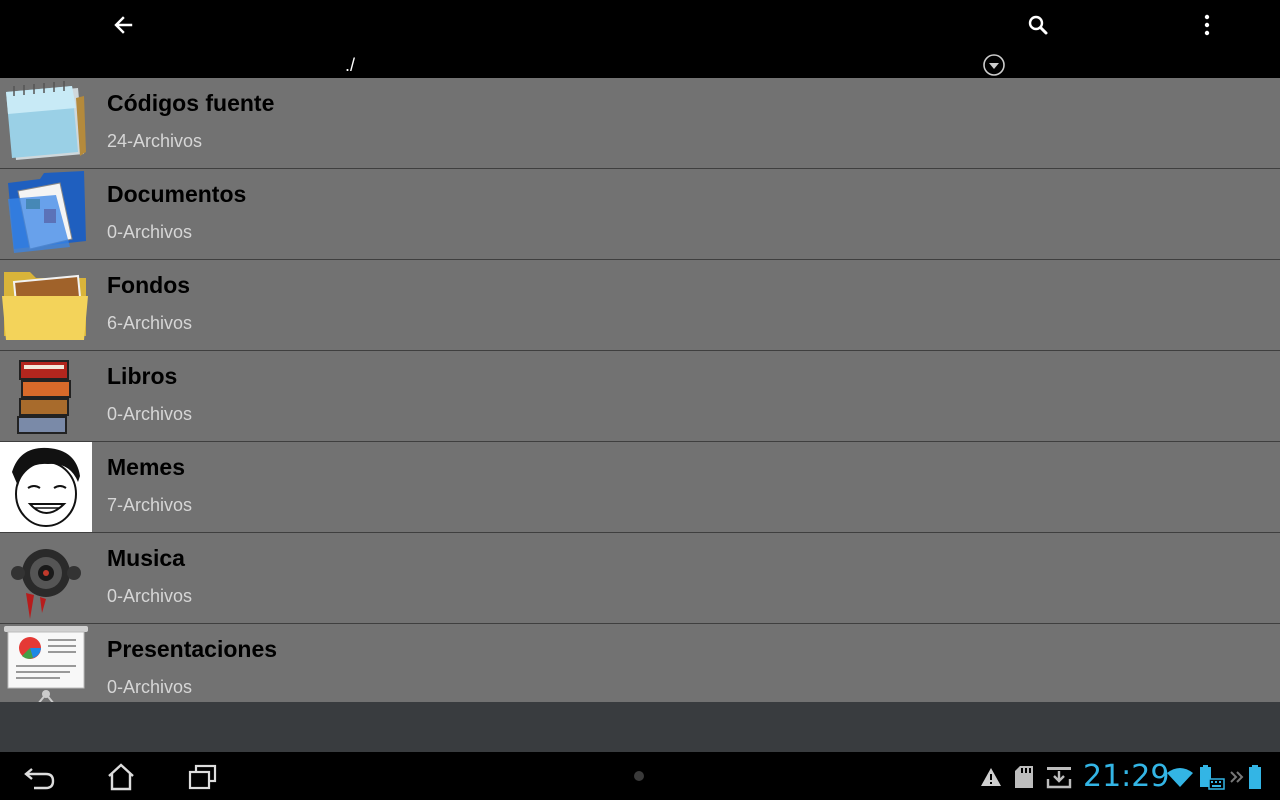  Describe the element at coordinates (640, 578) in the screenshot. I see `list-item: Musica 0-Archivos` at that location.